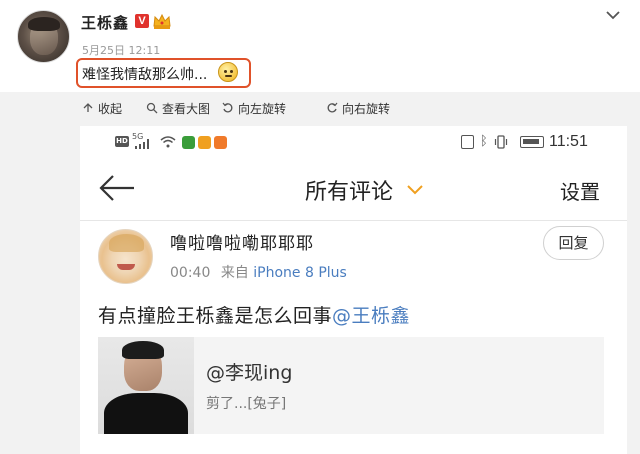 The image size is (640, 454). Describe the element at coordinates (122, 141) in the screenshot. I see `hd-icon: HD` at that location.